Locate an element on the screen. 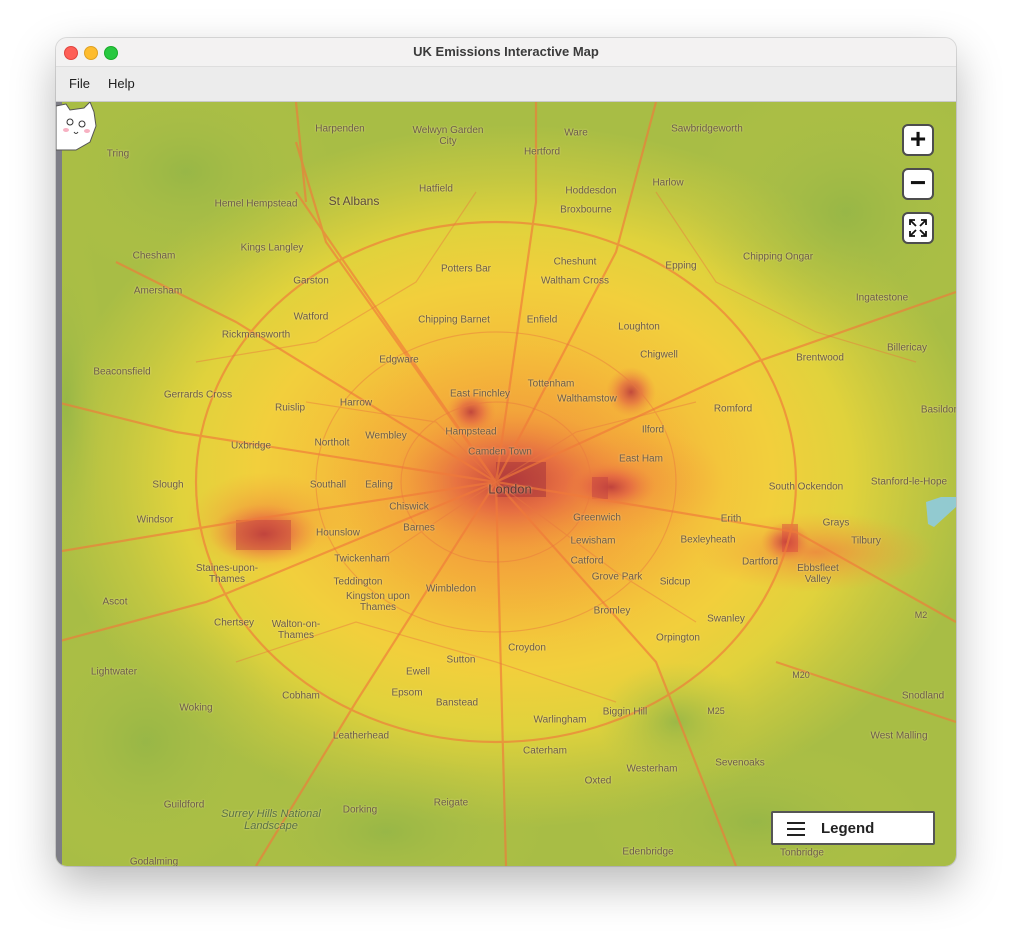  hamburger-icon is located at coordinates (796, 829).